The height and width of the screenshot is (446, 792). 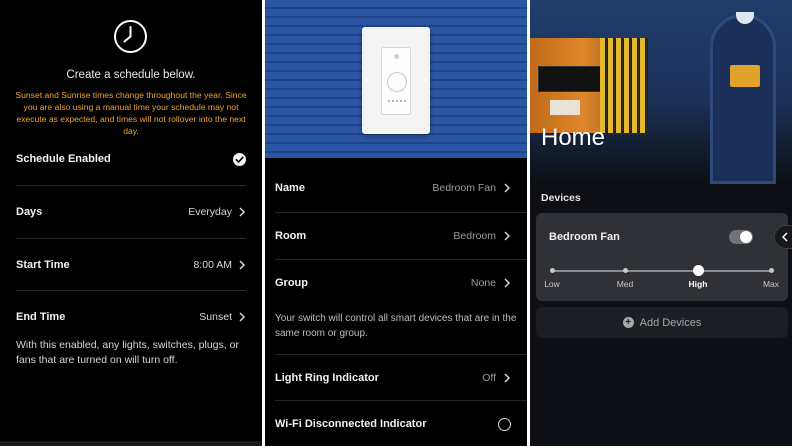 What do you see at coordinates (393, 188) in the screenshot?
I see `name-row: Name Bedroom Fan` at bounding box center [393, 188].